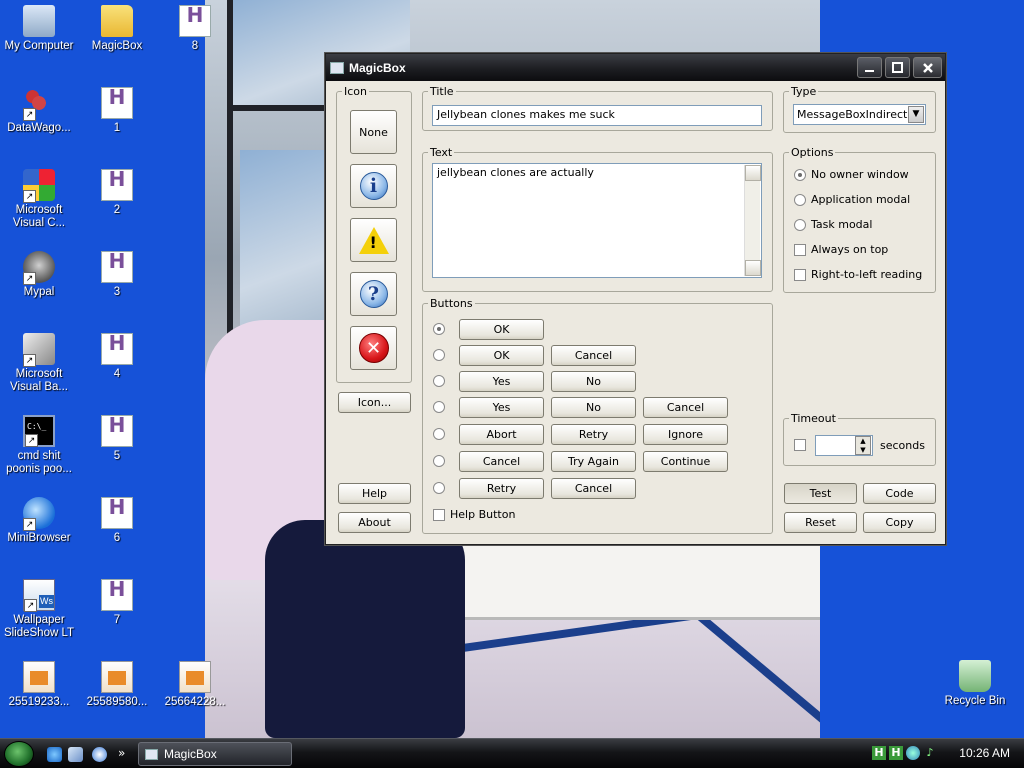 This screenshot has height=768, width=1024. I want to click on test-button: Test, so click(820, 493).